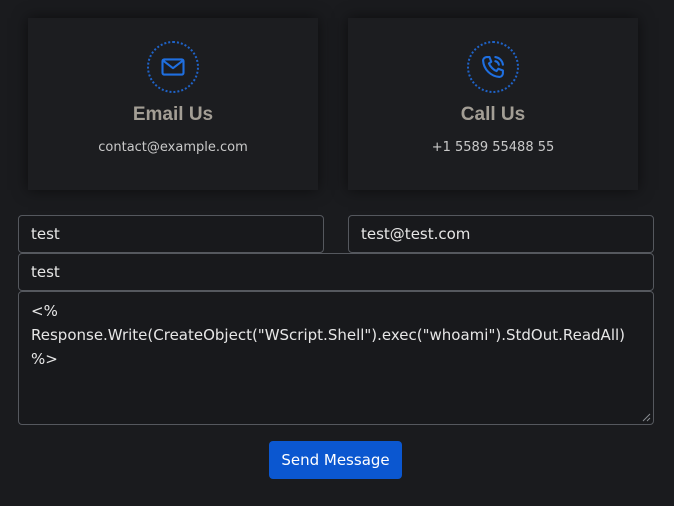 The image size is (674, 506). Describe the element at coordinates (173, 147) in the screenshot. I see `email-address: contact@example.com` at that location.